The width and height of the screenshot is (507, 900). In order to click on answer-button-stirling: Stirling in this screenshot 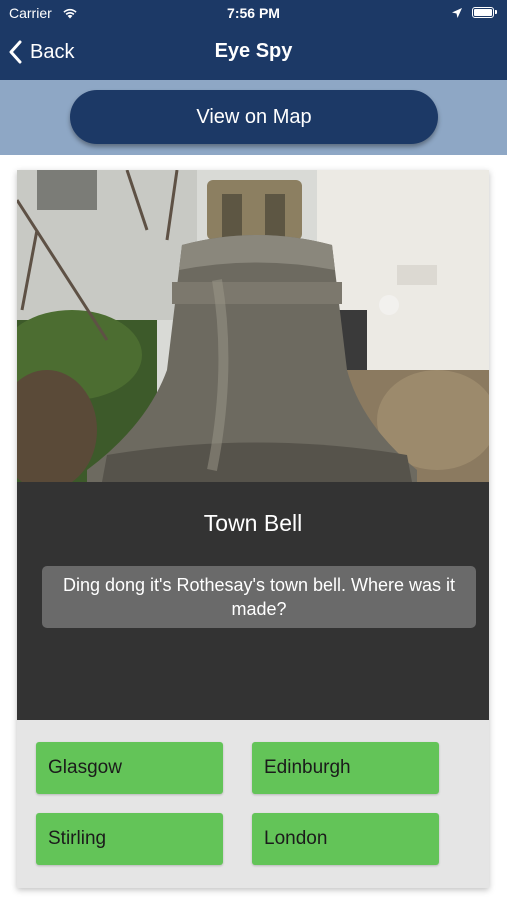, I will do `click(129, 839)`.